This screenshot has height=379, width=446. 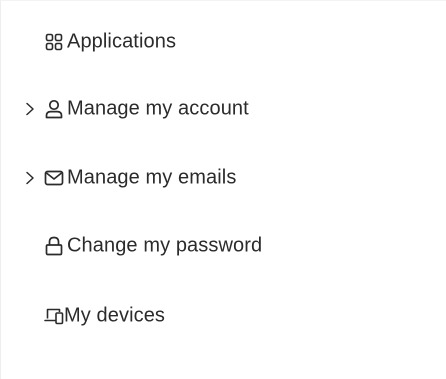 I want to click on nav-item-label: My devices, so click(x=115, y=315).